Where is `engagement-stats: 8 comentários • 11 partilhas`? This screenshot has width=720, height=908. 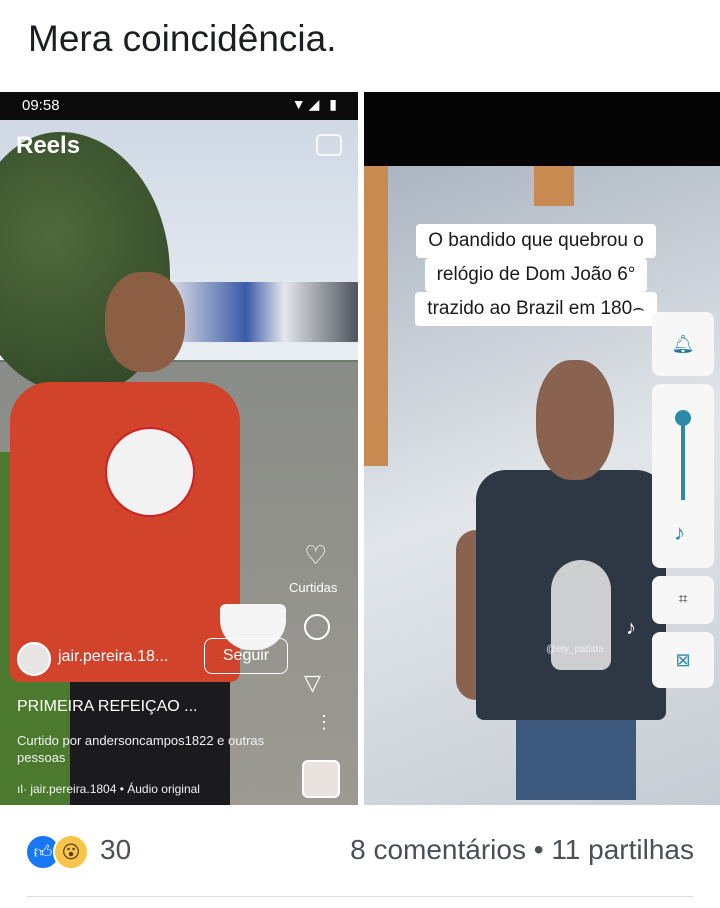 engagement-stats: 8 comentários • 11 partilhas is located at coordinates (522, 850).